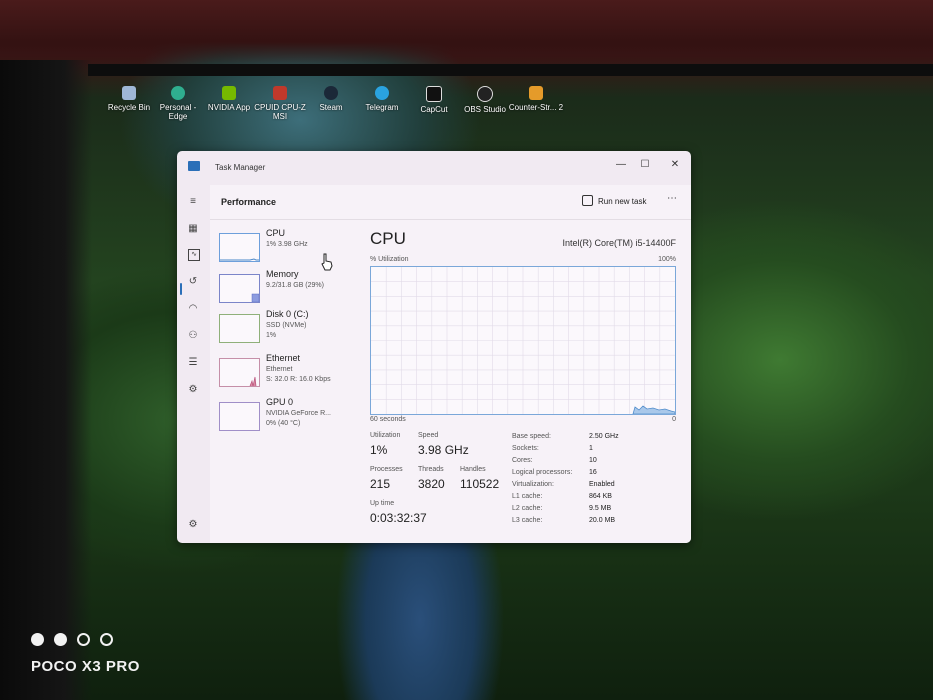  I want to click on desktop-icon-obs: OBS Studio, so click(485, 100).